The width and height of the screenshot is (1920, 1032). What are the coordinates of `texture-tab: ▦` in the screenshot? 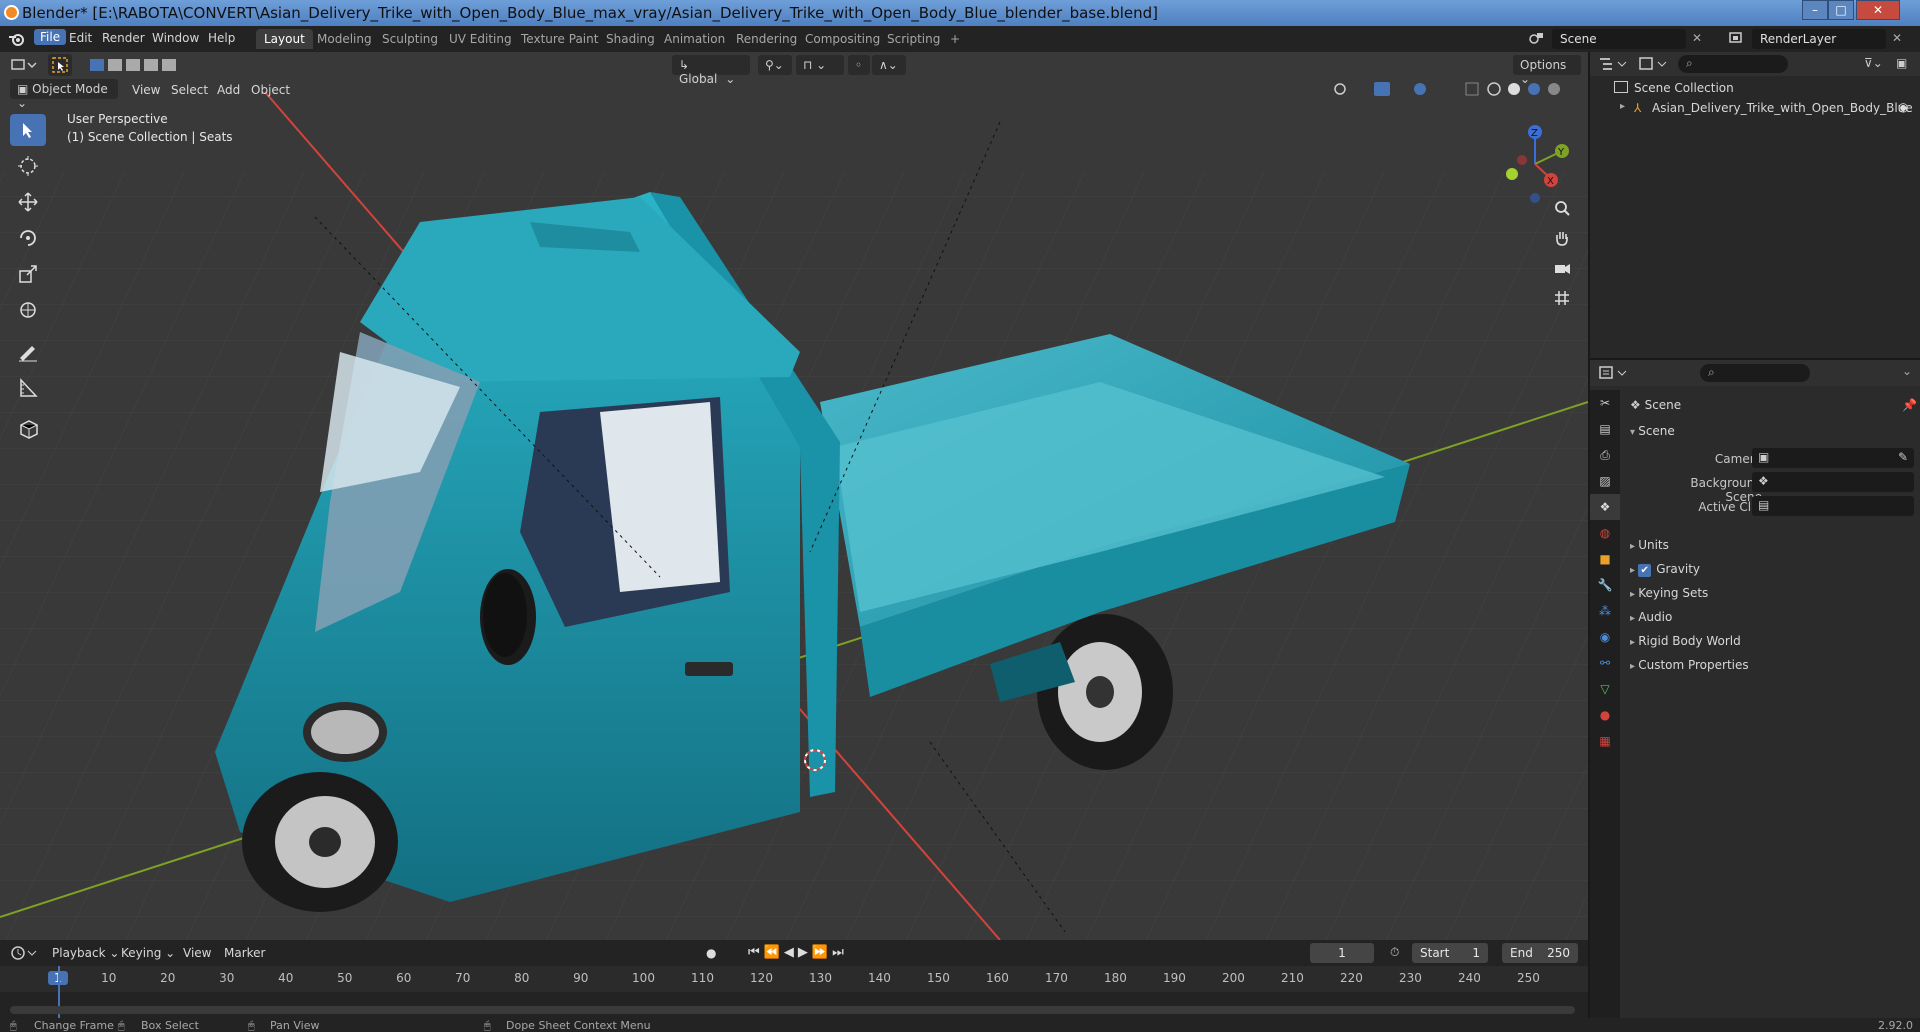 It's located at (1605, 741).